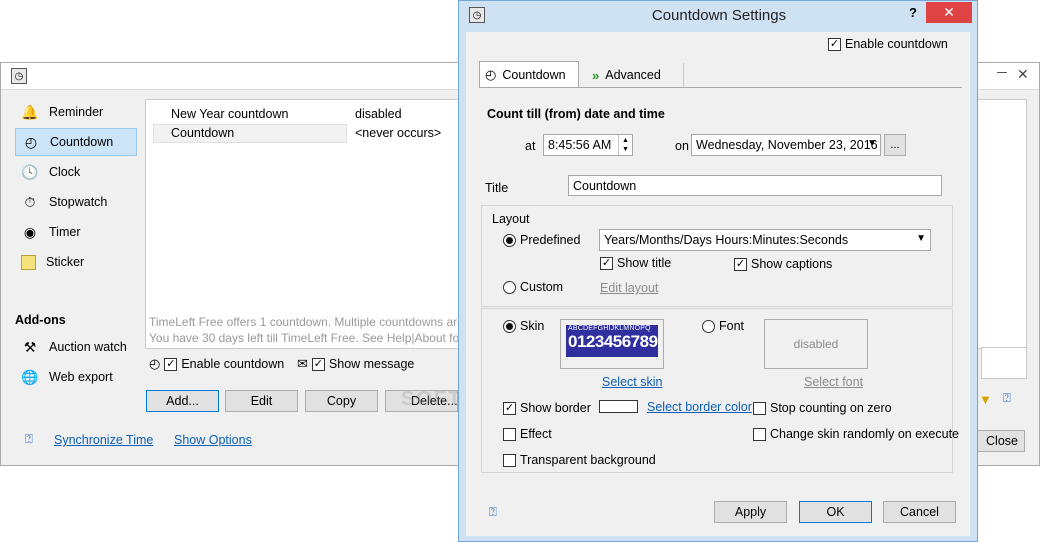 Image resolution: width=1040 pixels, height=542 pixels. What do you see at coordinates (547, 408) in the screenshot?
I see `show-border-option: ✓ Show border` at bounding box center [547, 408].